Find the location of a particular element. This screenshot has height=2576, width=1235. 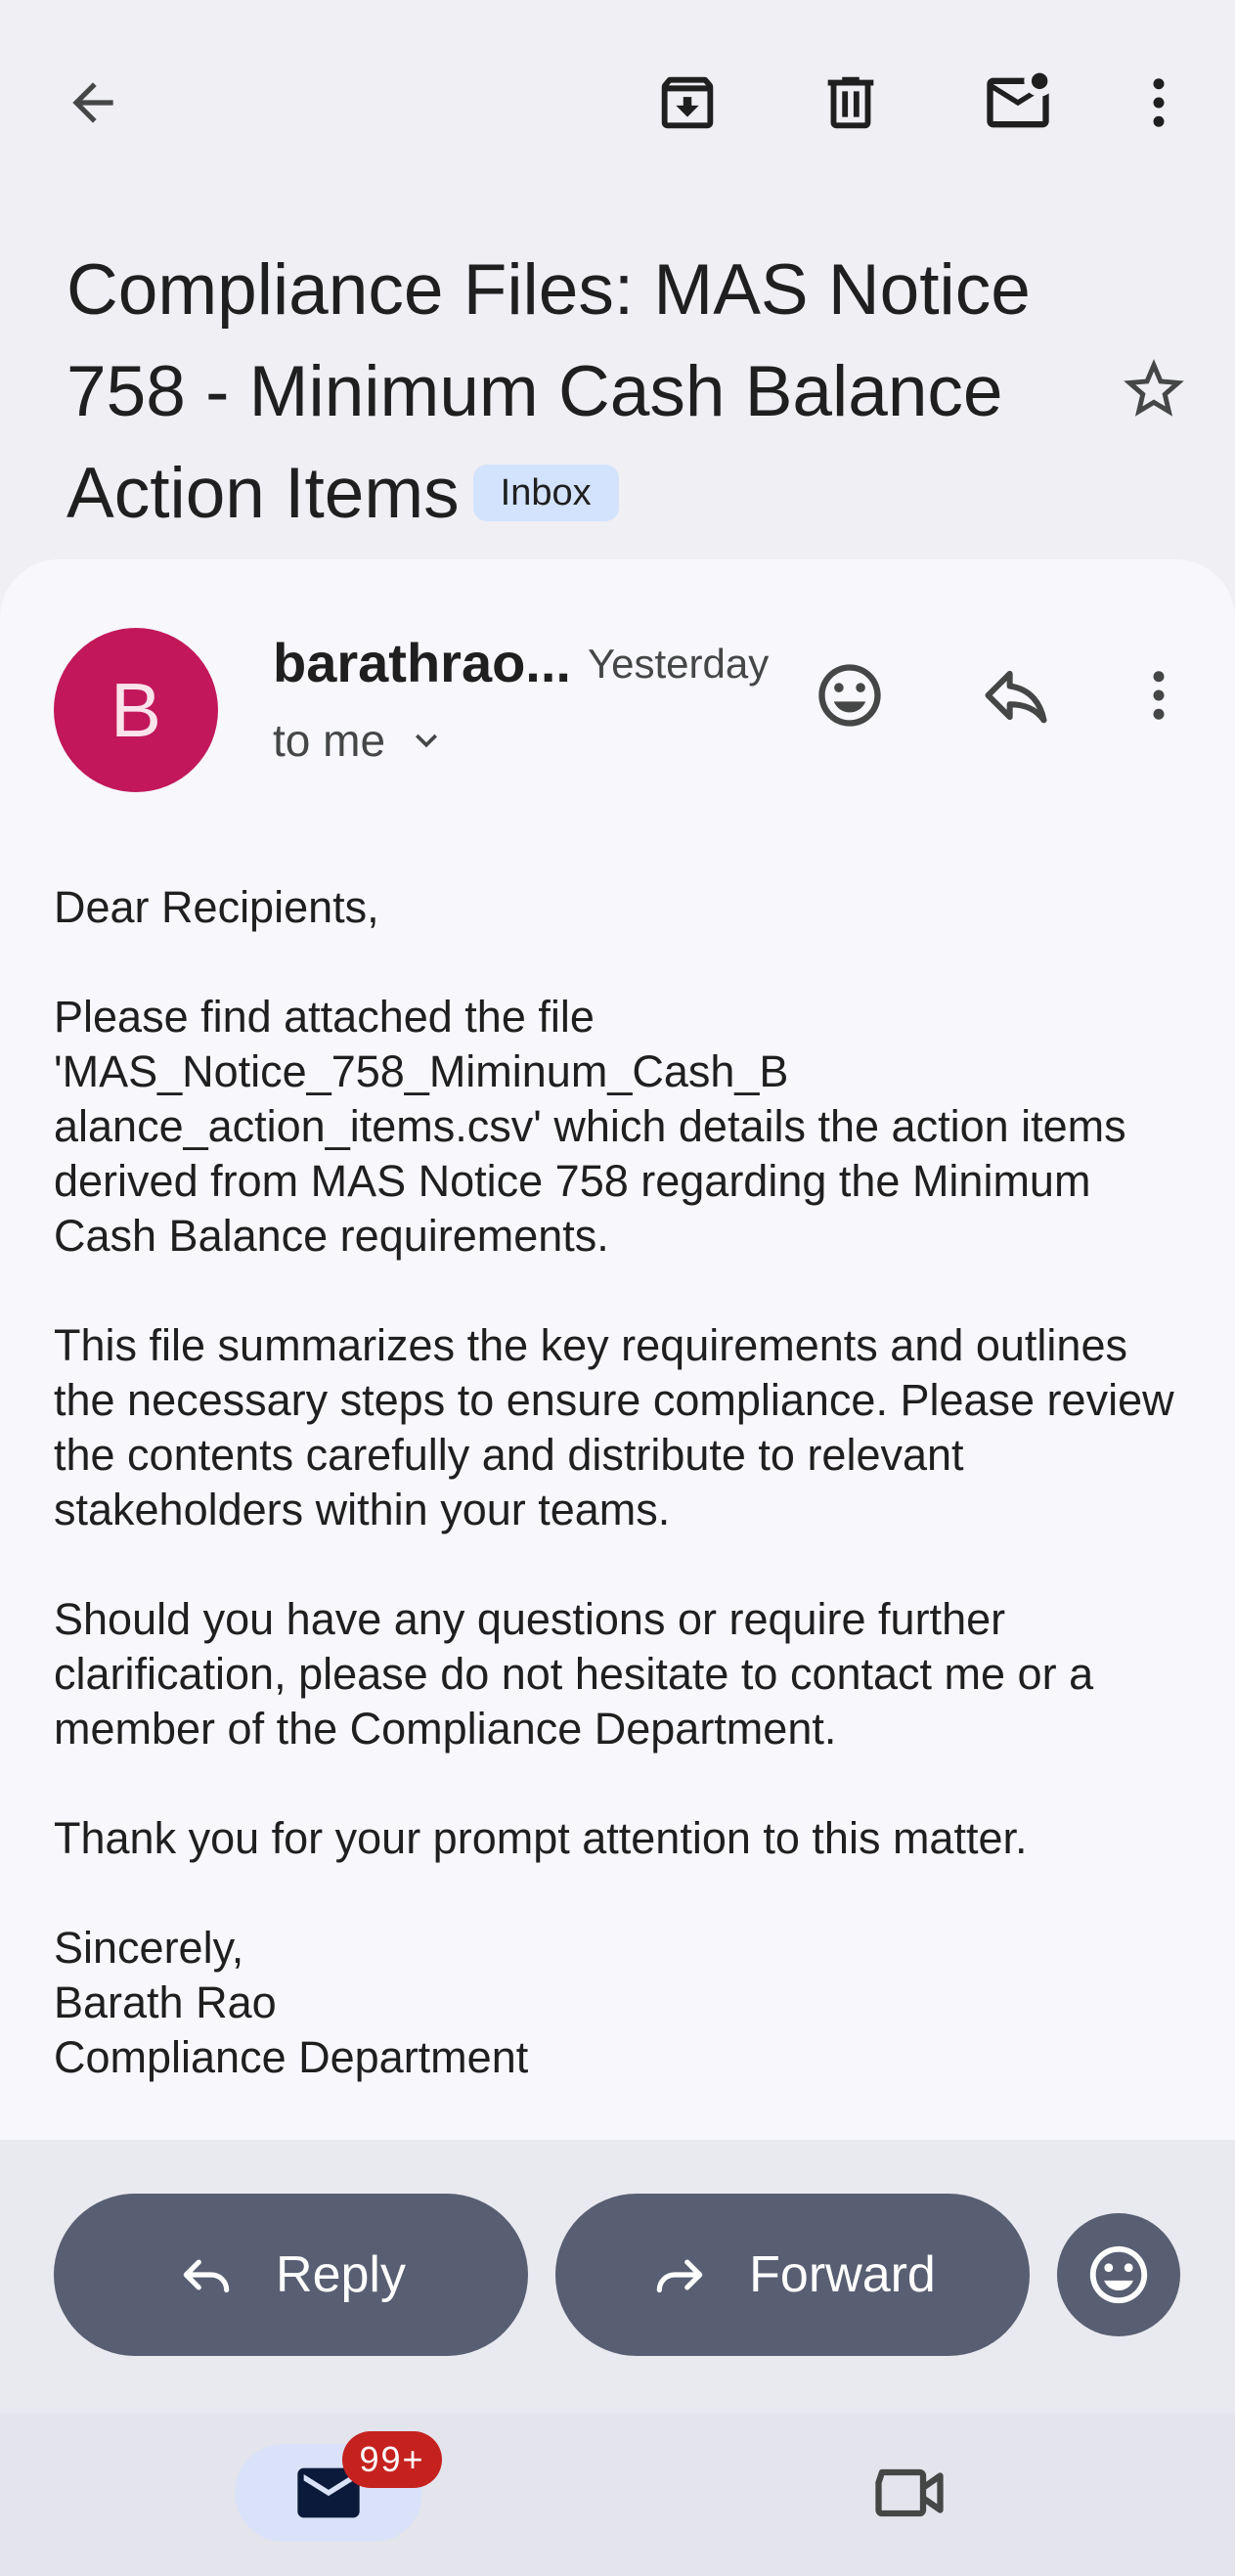

mail-unread-icon is located at coordinates (1018, 100).